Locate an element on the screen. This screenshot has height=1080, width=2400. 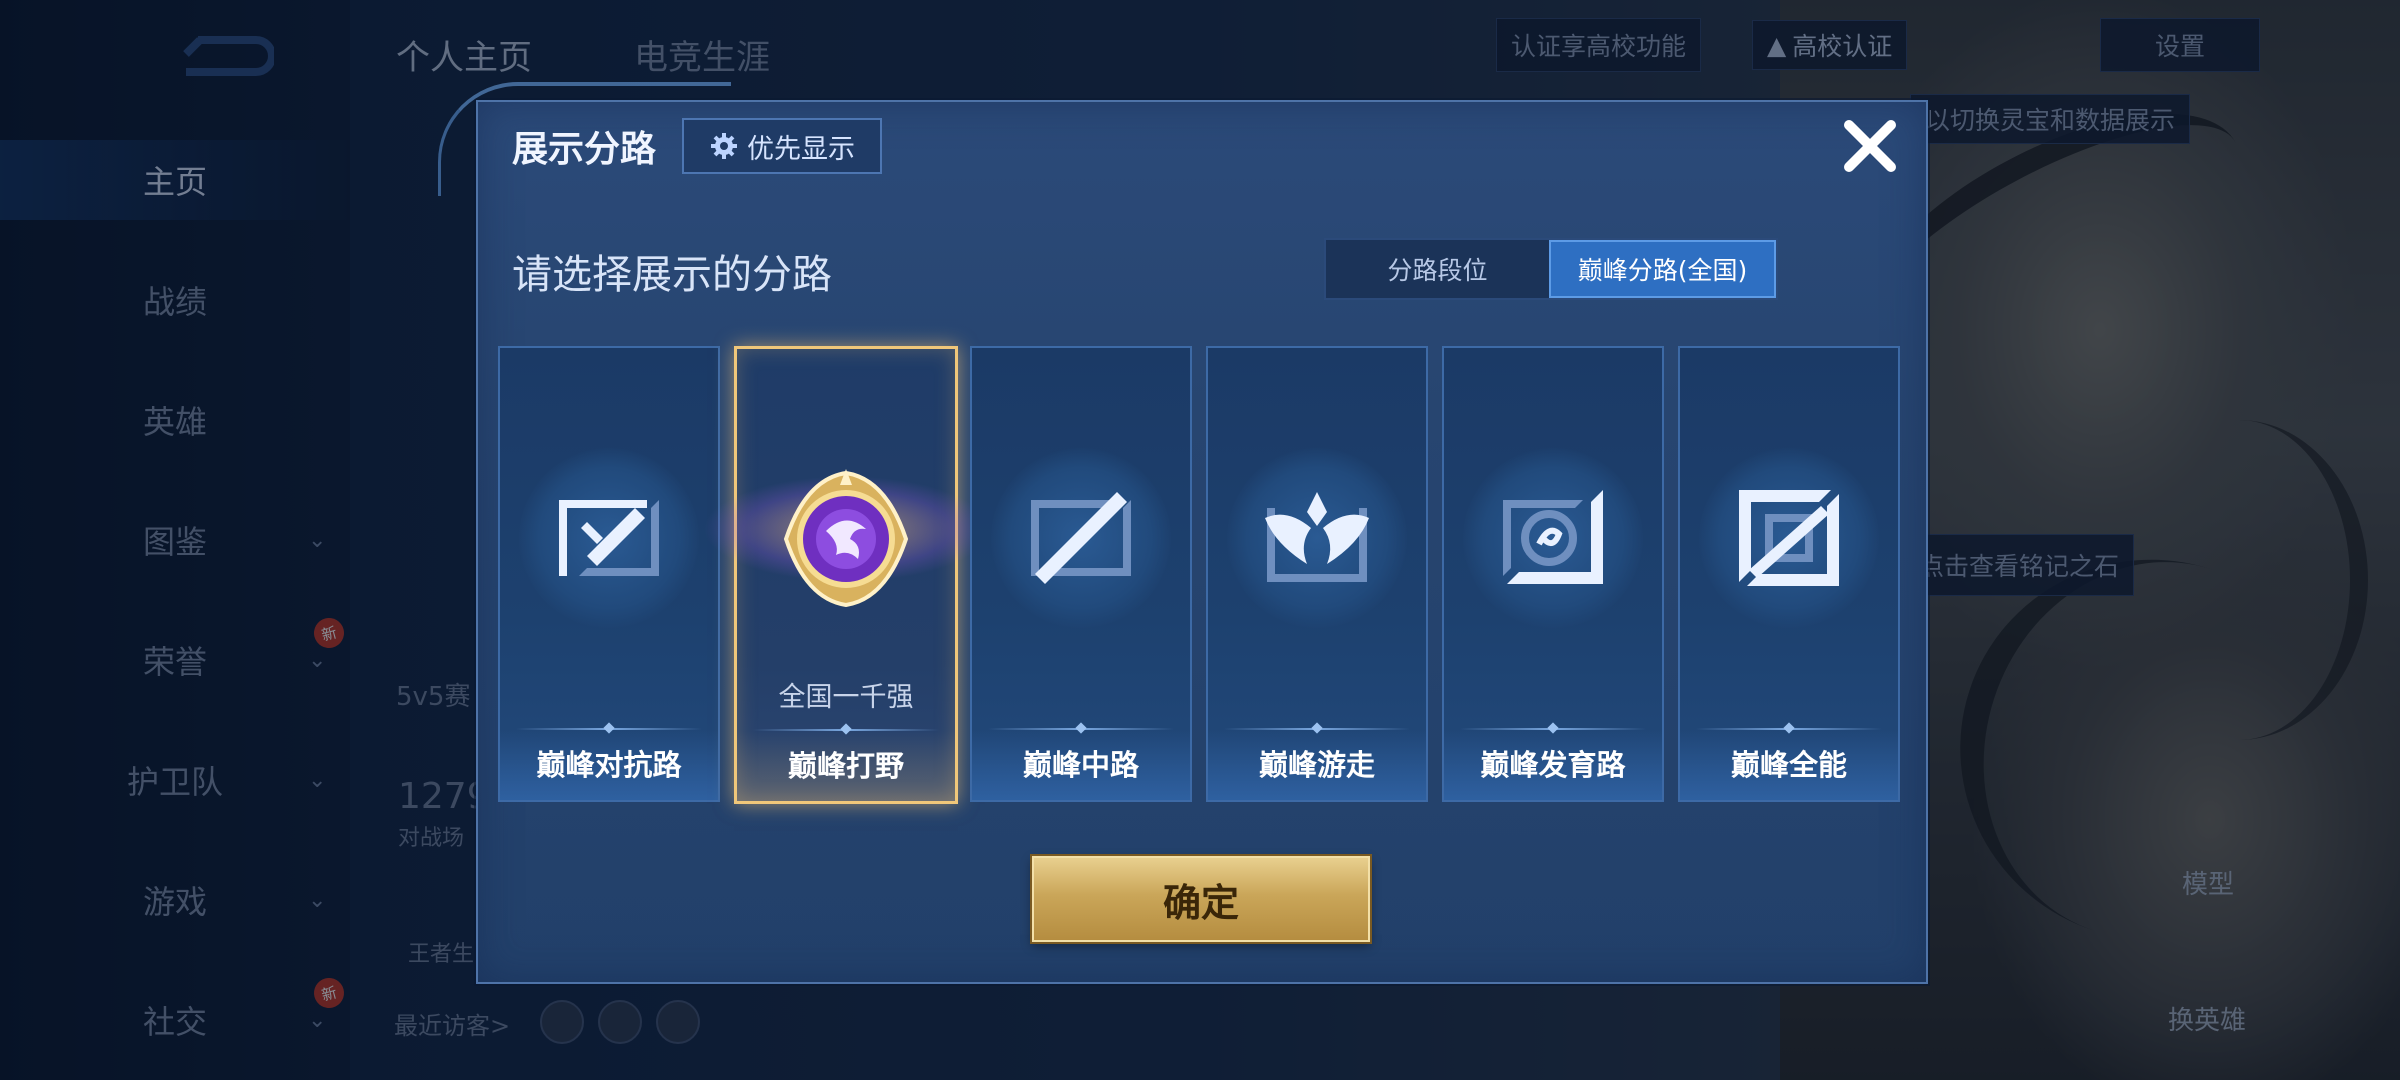
roam-wings-icon is located at coordinates (1317, 537).